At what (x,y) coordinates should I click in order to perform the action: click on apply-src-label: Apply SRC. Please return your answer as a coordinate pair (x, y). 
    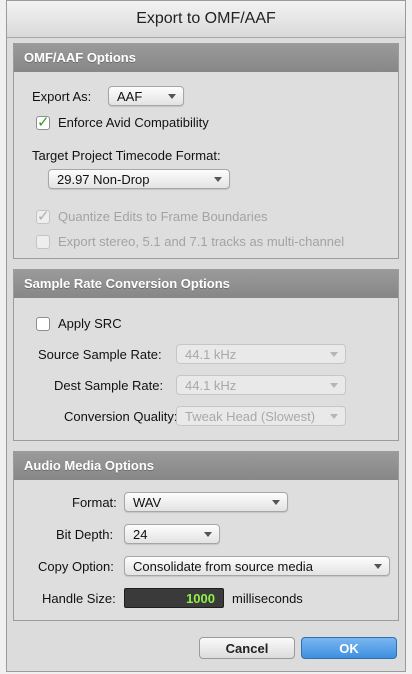
    Looking at the image, I should click on (90, 323).